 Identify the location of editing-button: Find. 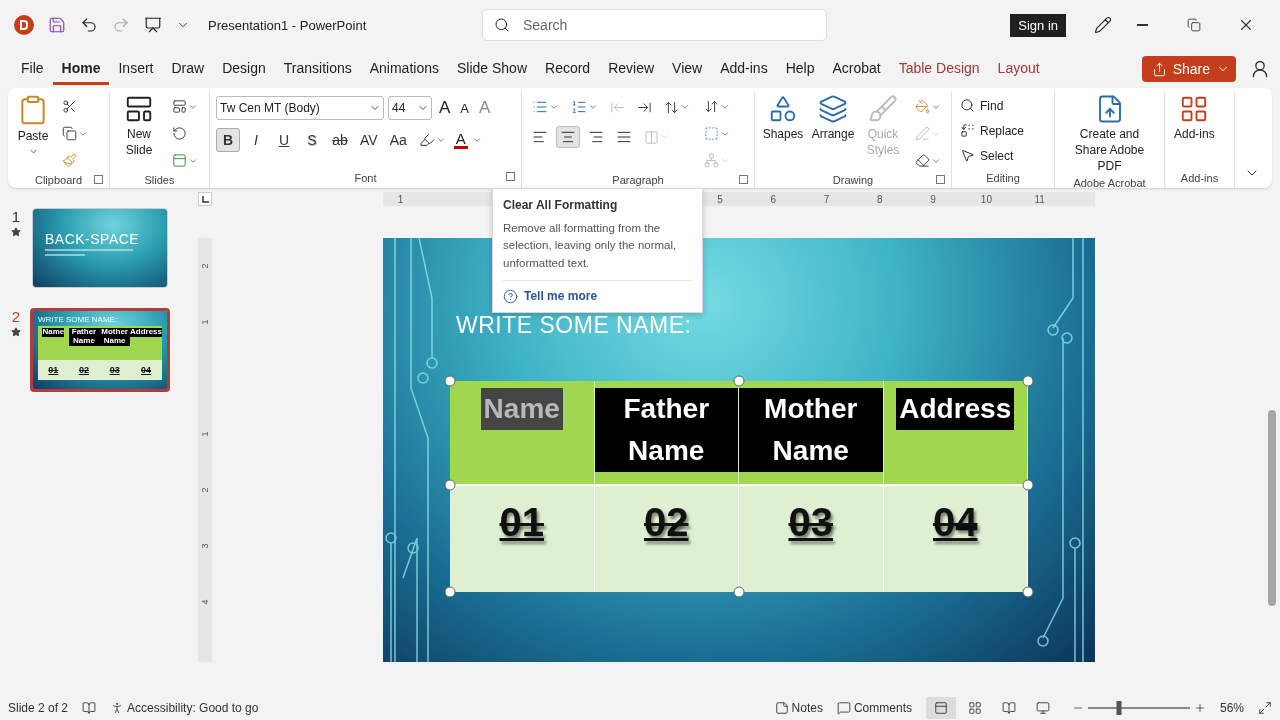
(992, 105).